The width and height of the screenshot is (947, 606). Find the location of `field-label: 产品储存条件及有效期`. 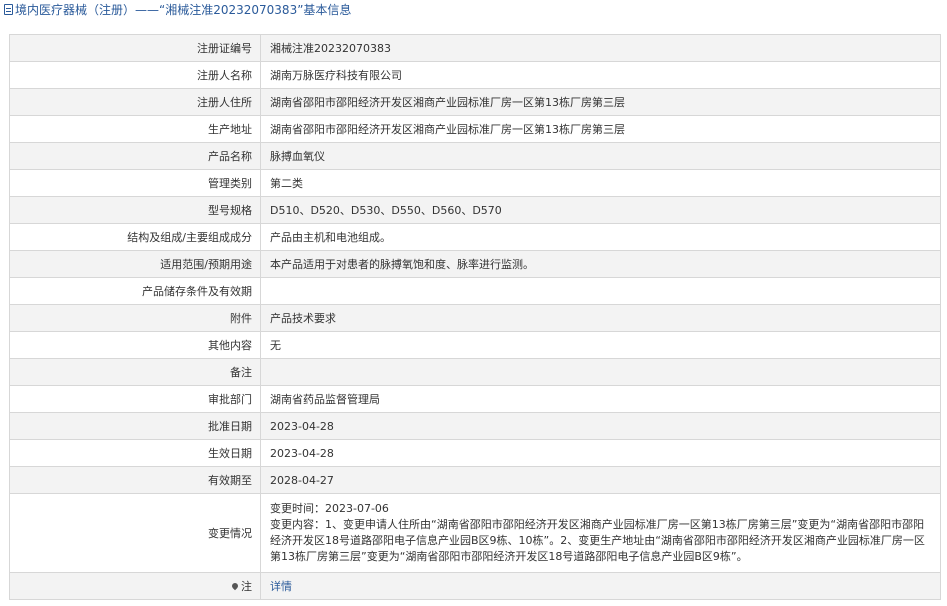

field-label: 产品储存条件及有效期 is located at coordinates (135, 291).